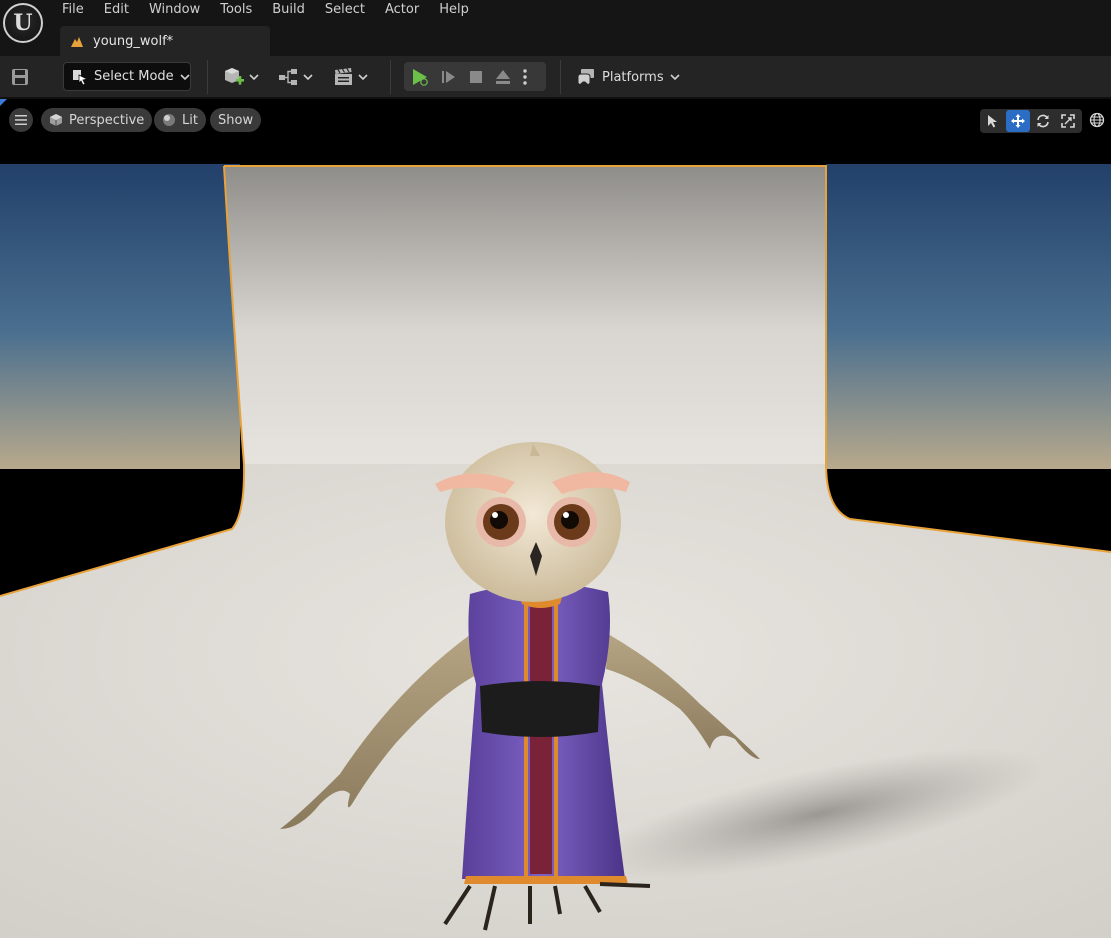  I want to click on document-tab: young_wolf*, so click(165, 41).